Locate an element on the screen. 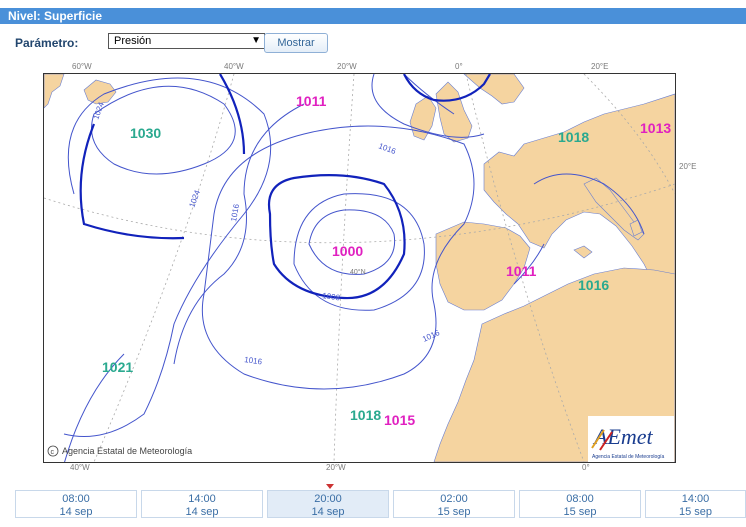  lon-label-0: 0° is located at coordinates (459, 66).